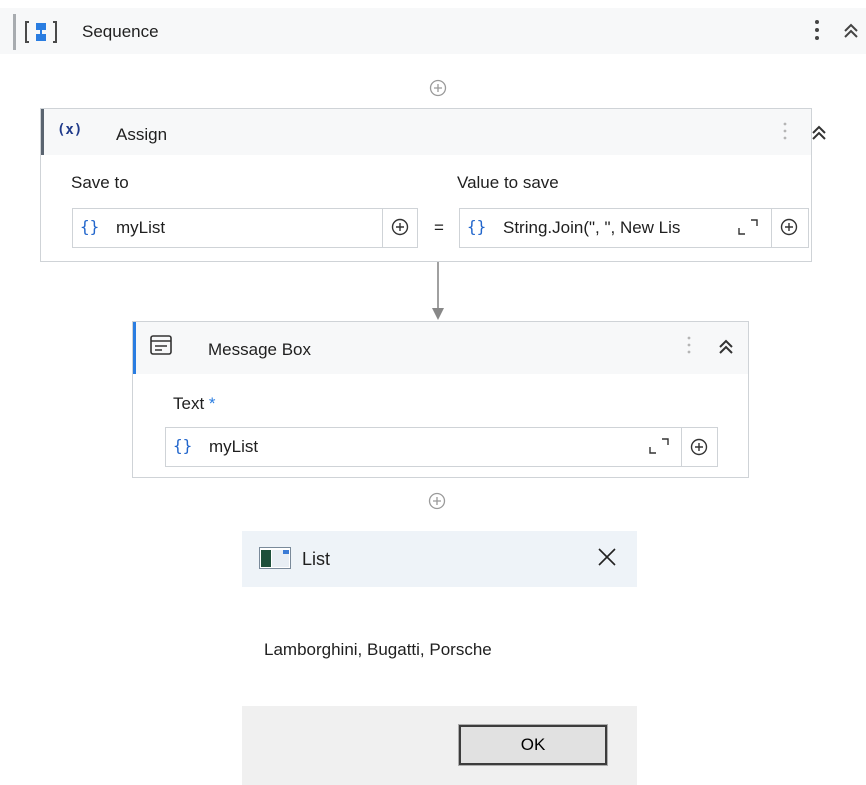  Describe the element at coordinates (14, 32) in the screenshot. I see `sequence-indent-bar` at that location.